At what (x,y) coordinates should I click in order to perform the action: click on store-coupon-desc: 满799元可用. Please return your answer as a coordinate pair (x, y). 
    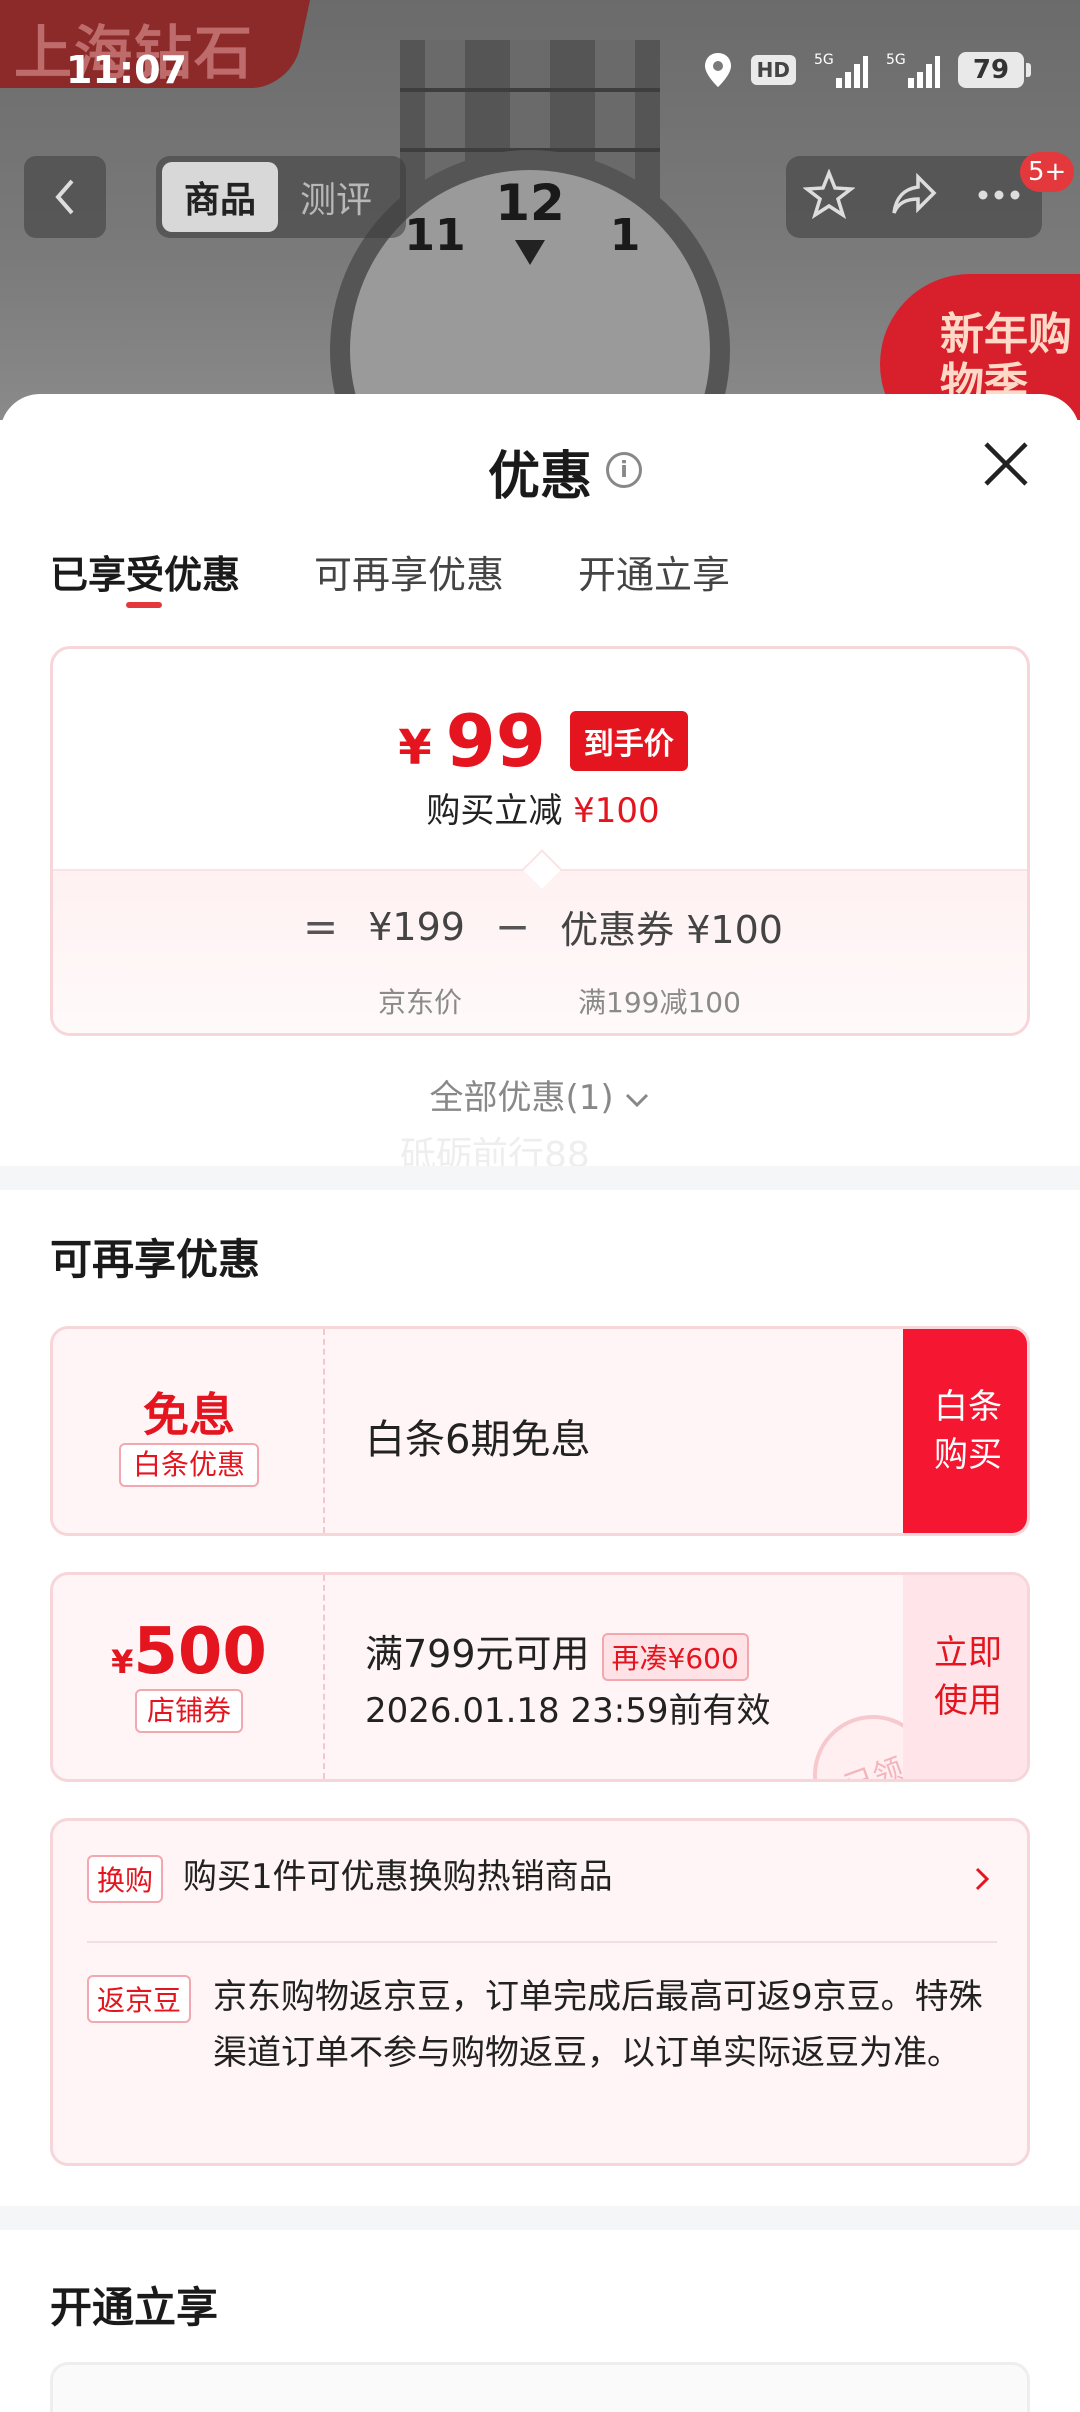
    Looking at the image, I should click on (477, 1654).